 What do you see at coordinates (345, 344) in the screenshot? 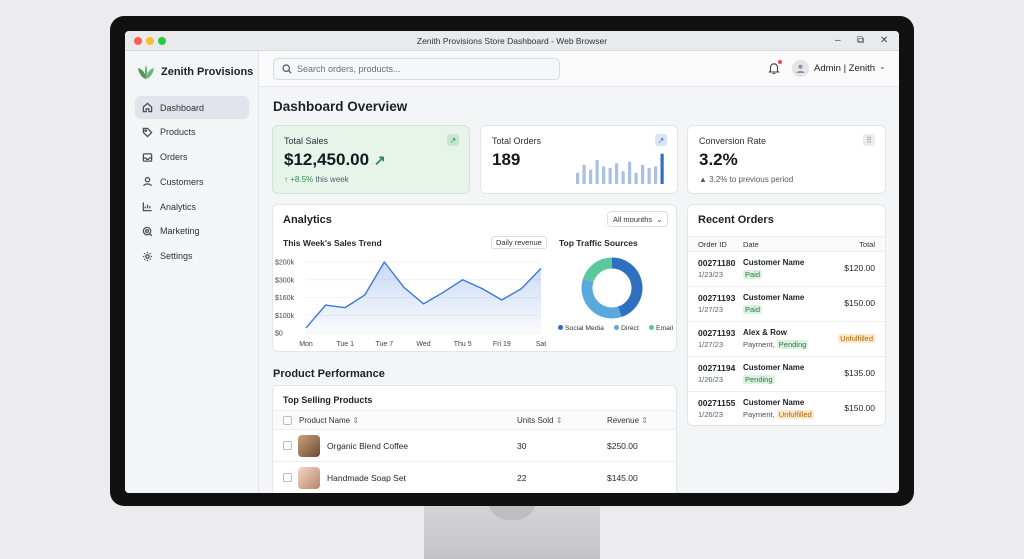
I see `x-tick-label: Tue 1` at bounding box center [345, 344].